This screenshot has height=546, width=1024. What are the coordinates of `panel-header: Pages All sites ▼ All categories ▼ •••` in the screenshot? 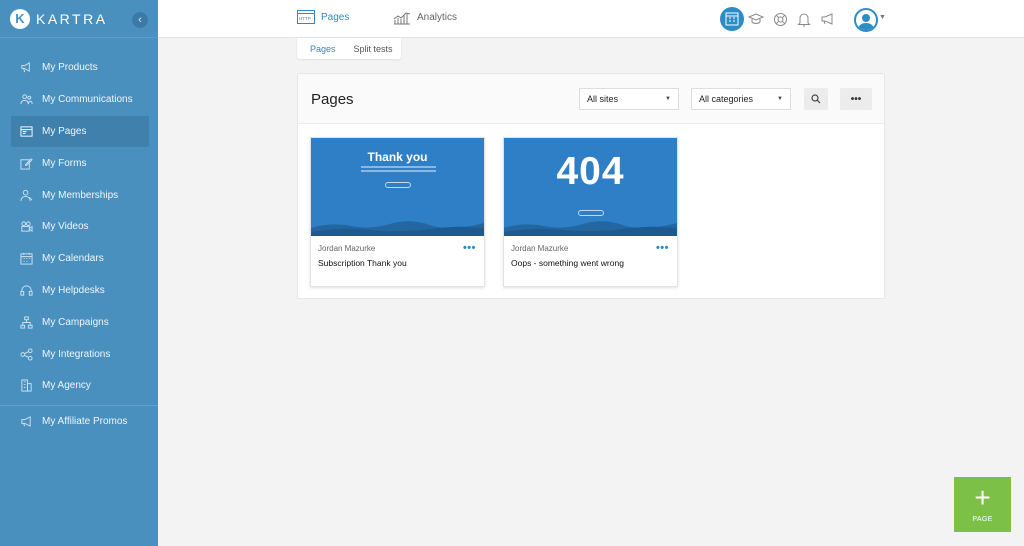 It's located at (591, 99).